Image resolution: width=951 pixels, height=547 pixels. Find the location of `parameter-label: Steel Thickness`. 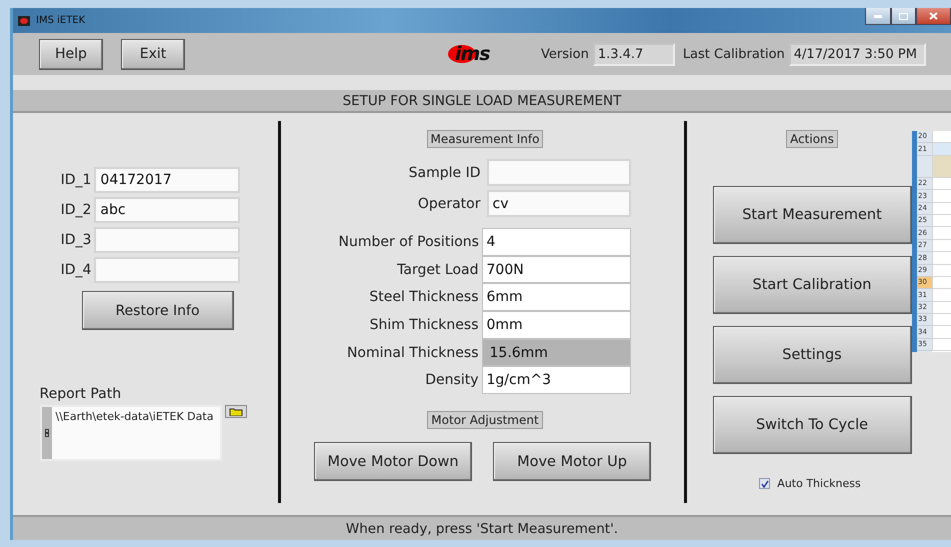

parameter-label: Steel Thickness is located at coordinates (423, 297).